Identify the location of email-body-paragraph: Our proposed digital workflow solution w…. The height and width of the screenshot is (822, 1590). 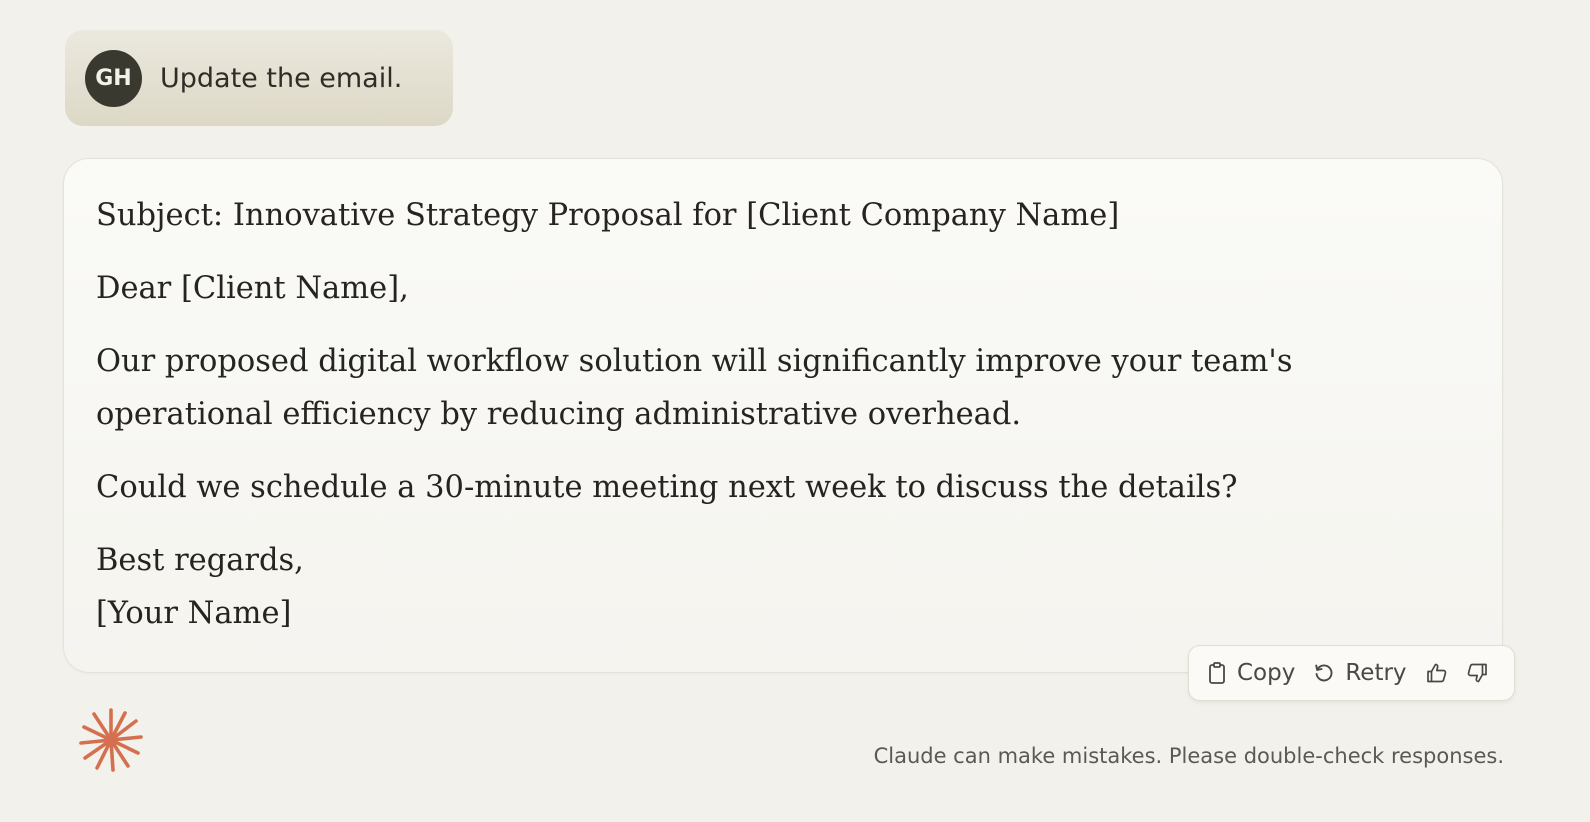
(694, 388).